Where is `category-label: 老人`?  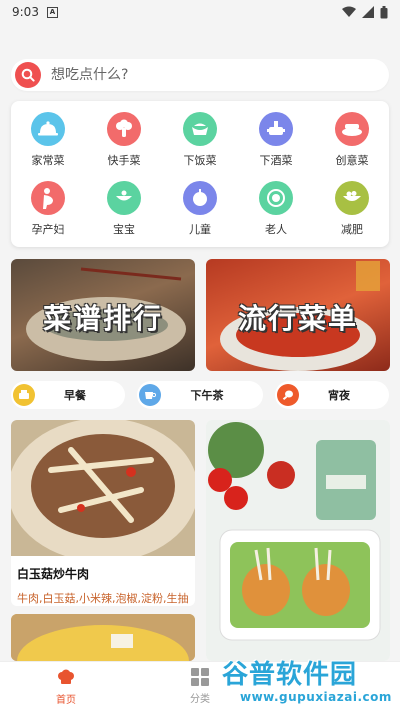
category-label: 老人 is located at coordinates (276, 229).